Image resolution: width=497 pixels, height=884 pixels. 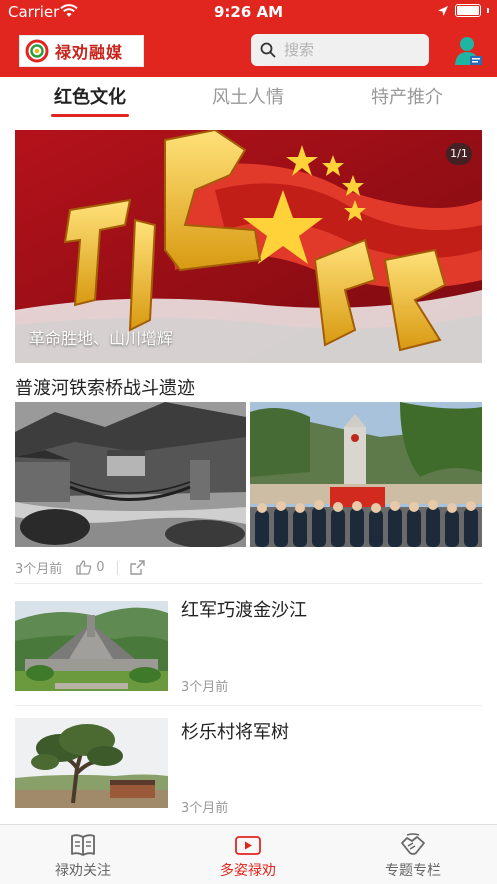 What do you see at coordinates (248, 96) in the screenshot?
I see `tab-local-customs: 风土人情` at bounding box center [248, 96].